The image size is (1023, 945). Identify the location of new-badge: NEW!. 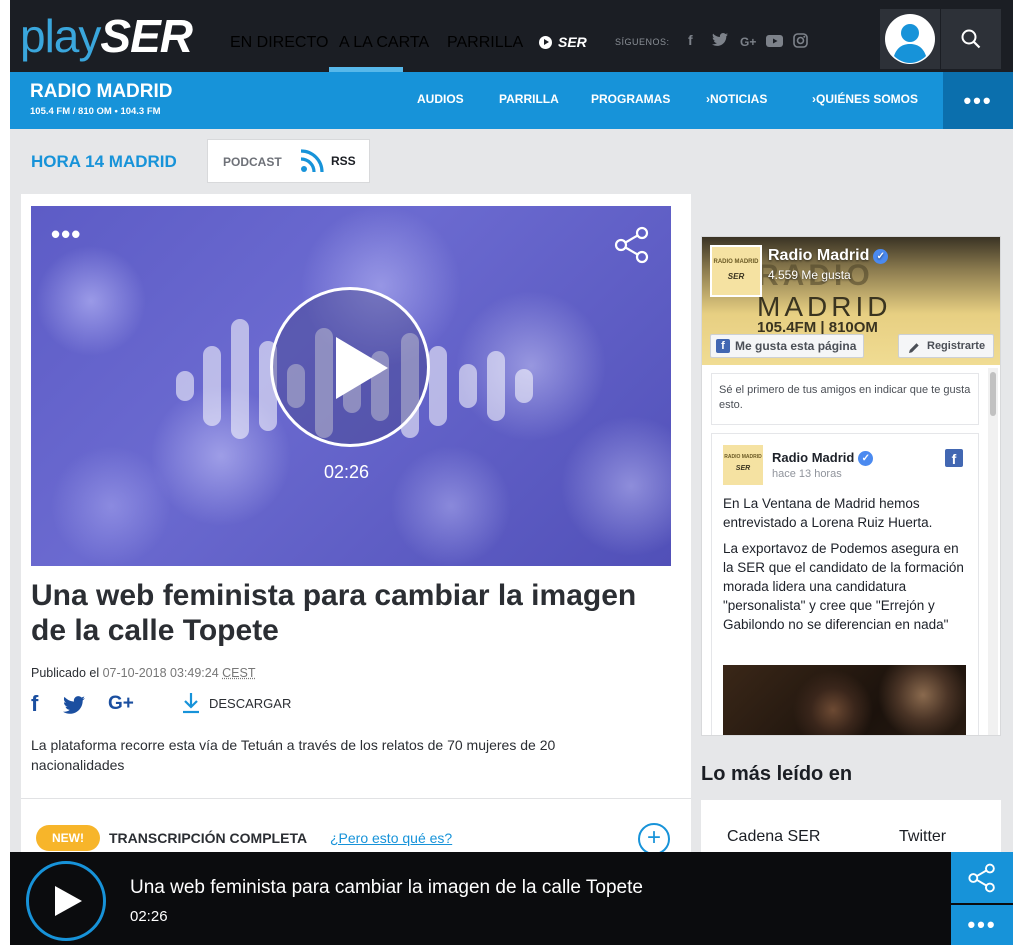
(68, 838).